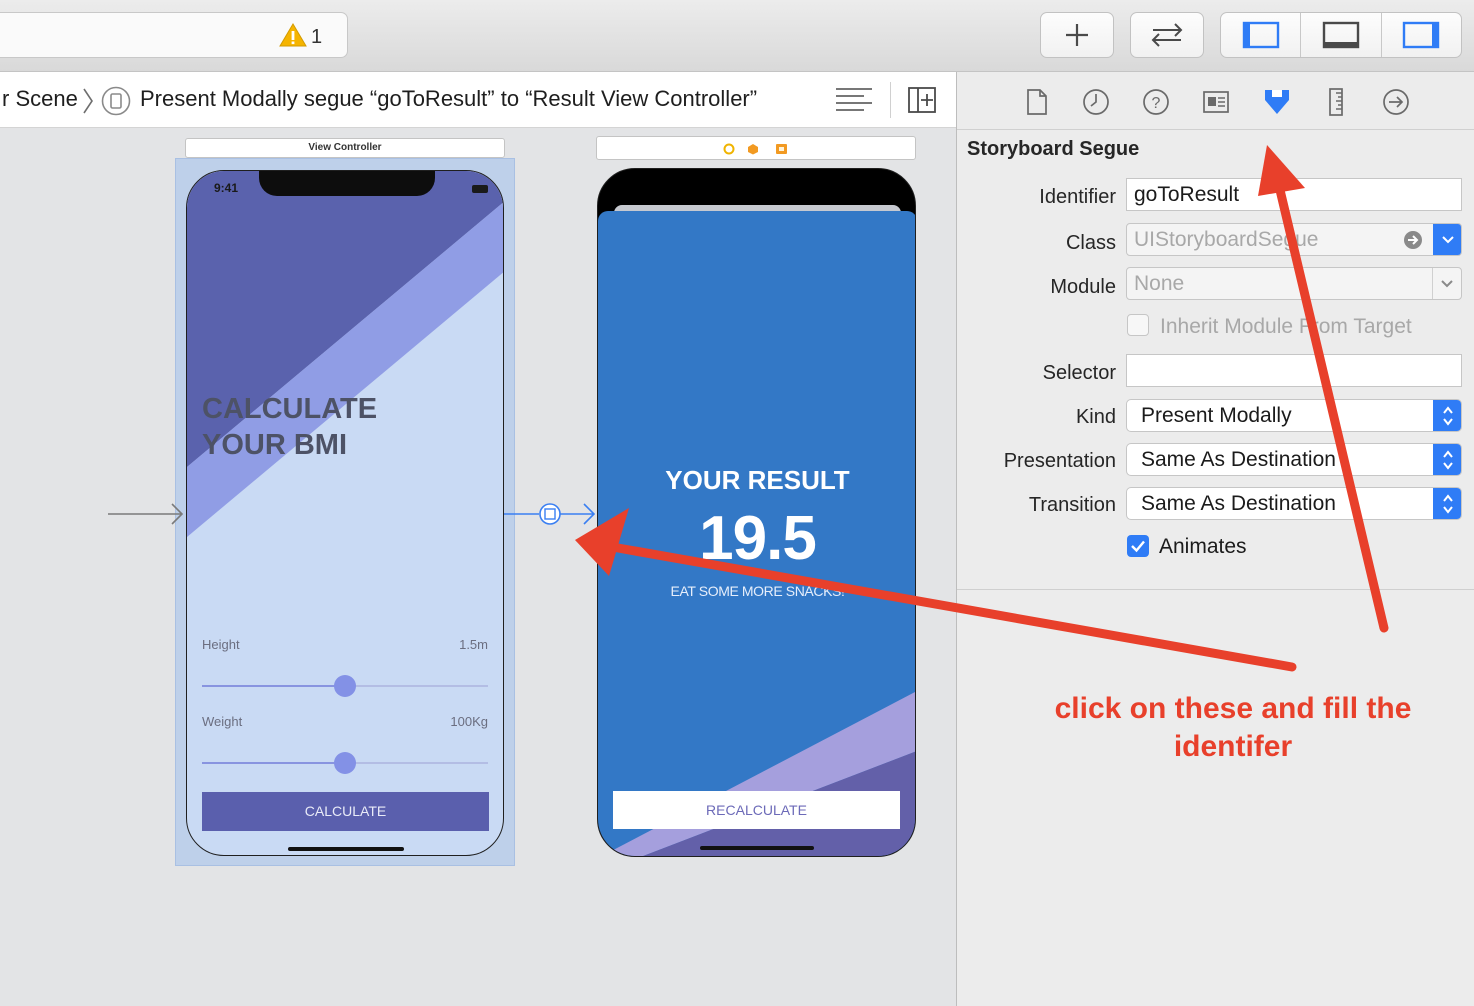 This screenshot has width=1474, height=1006. I want to click on headline-line-1: CALCULATE, so click(290, 409).